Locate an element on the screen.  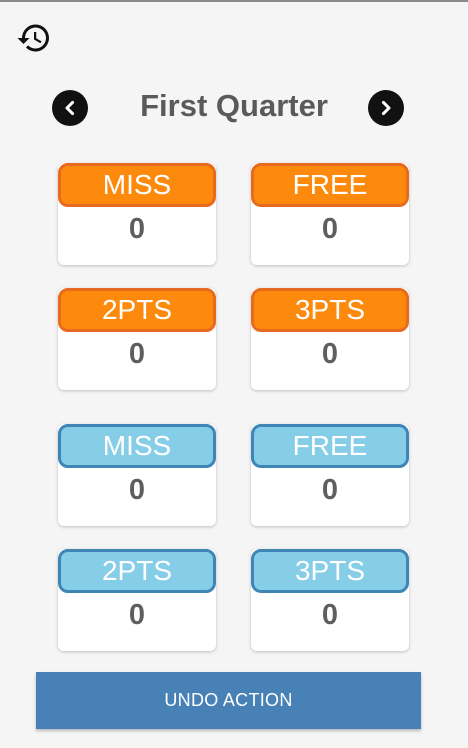
blue-2pts-card: 2PTS 0 is located at coordinates (137, 600).